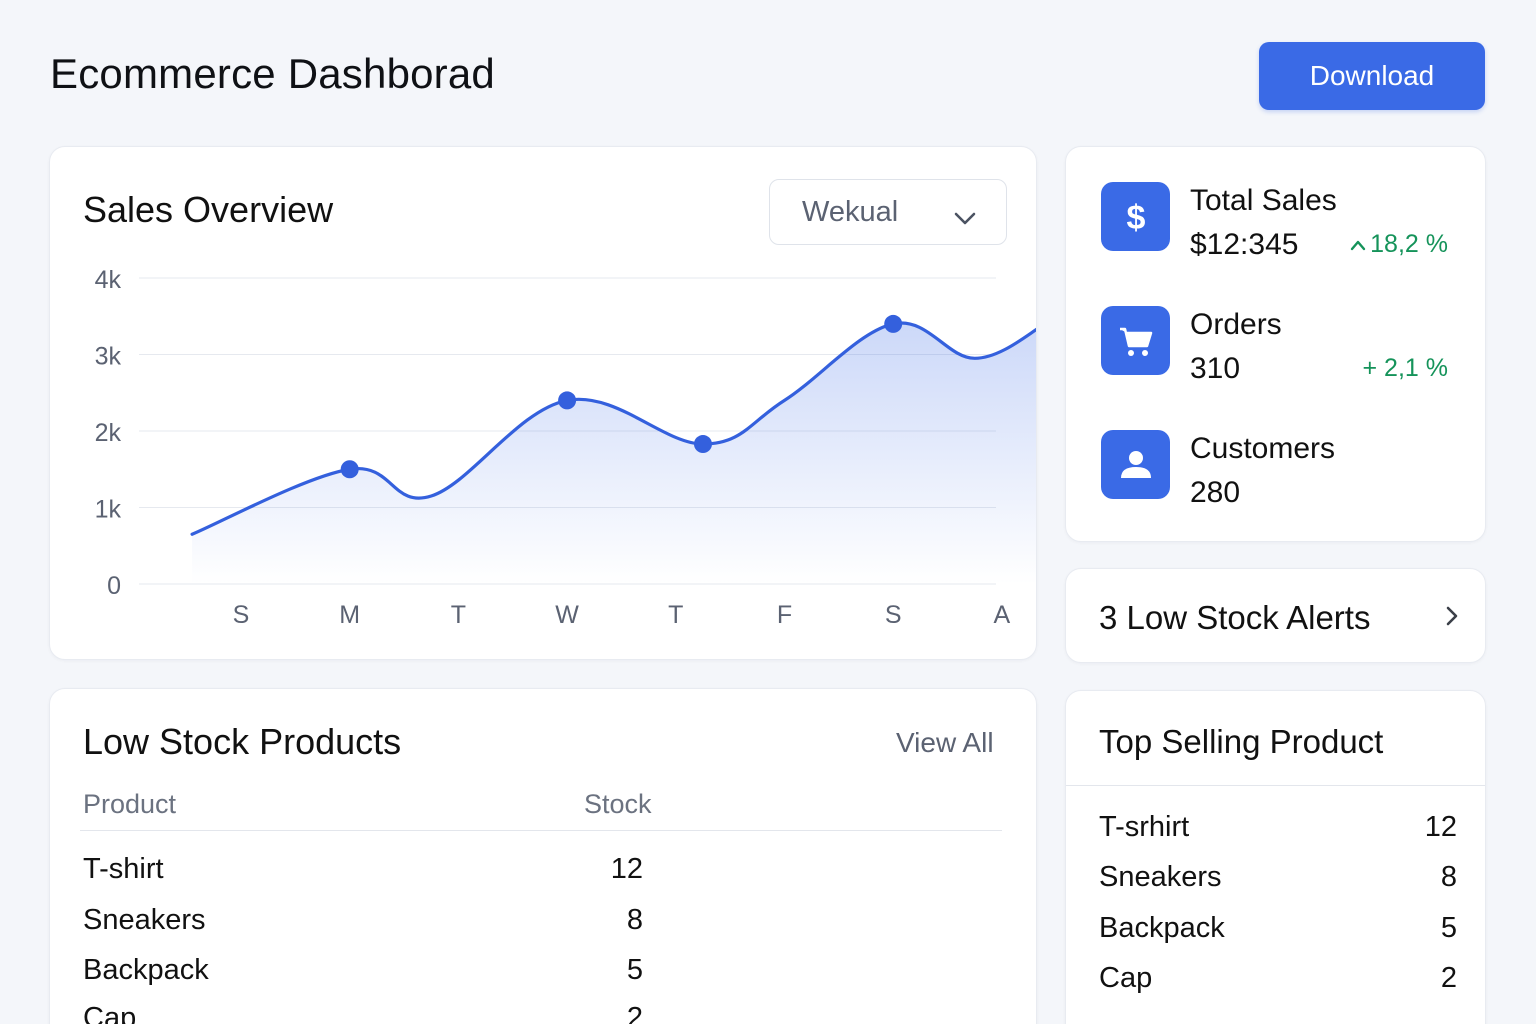 This screenshot has width=1536, height=1024. I want to click on low-stock-title: Low Stock Products, so click(242, 741).